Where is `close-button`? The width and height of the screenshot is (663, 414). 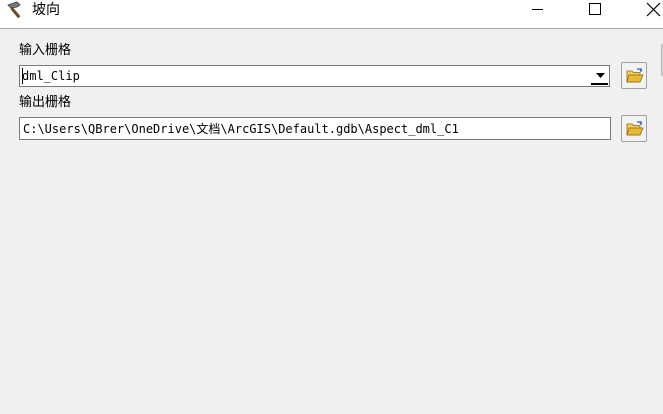 close-button is located at coordinates (646, 12).